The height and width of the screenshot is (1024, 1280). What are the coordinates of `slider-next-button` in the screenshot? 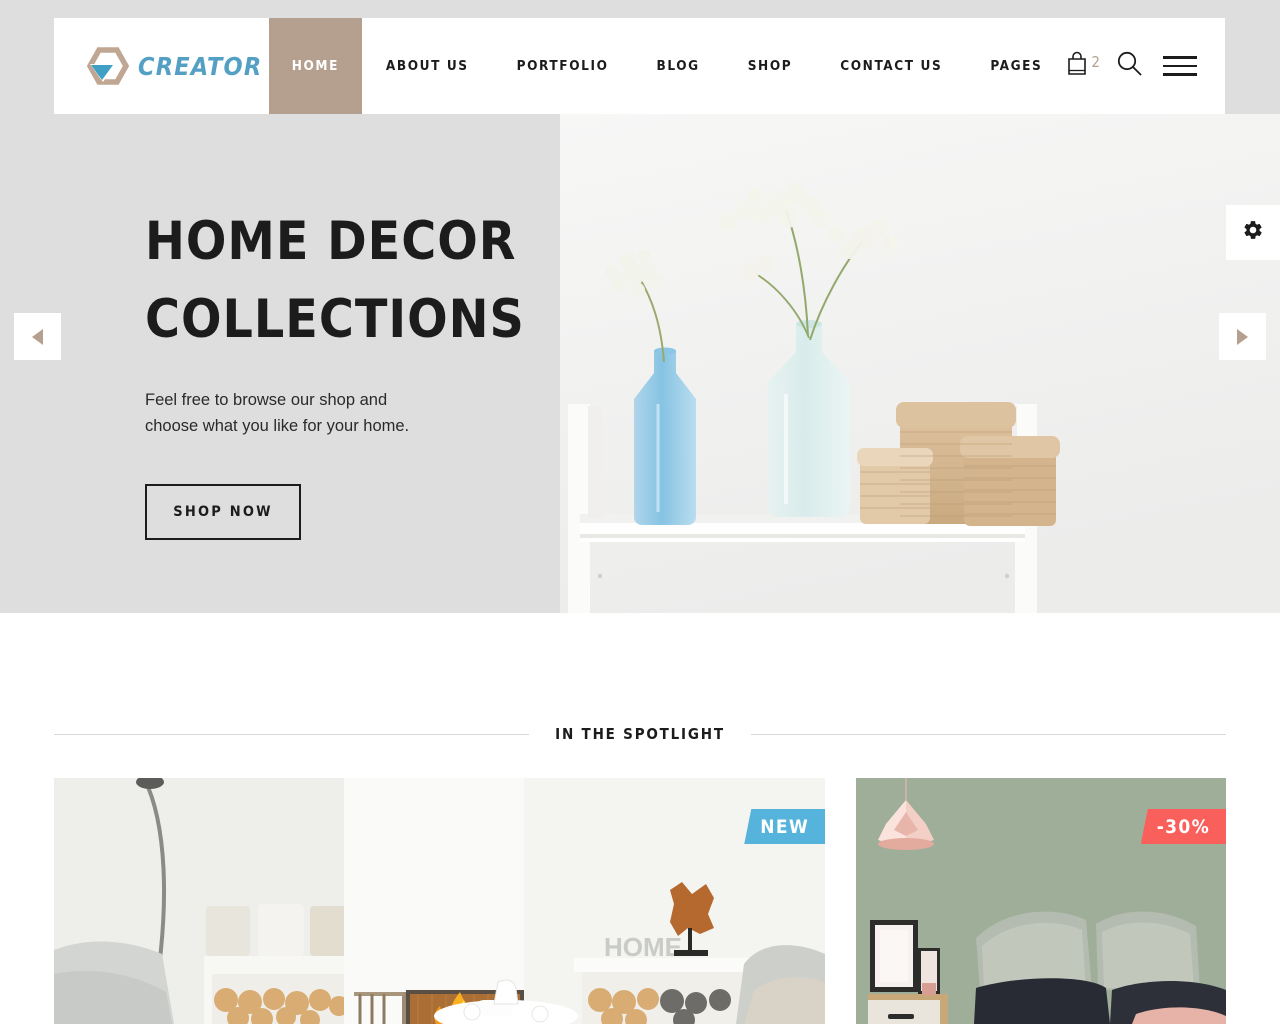 It's located at (1242, 336).